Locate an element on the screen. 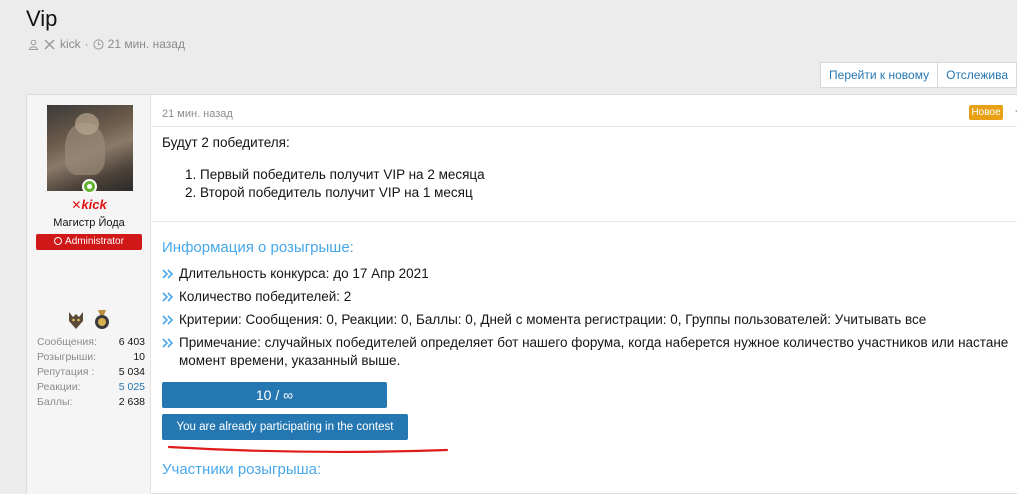 This screenshot has width=1017, height=494. clock-icon is located at coordinates (98, 44).